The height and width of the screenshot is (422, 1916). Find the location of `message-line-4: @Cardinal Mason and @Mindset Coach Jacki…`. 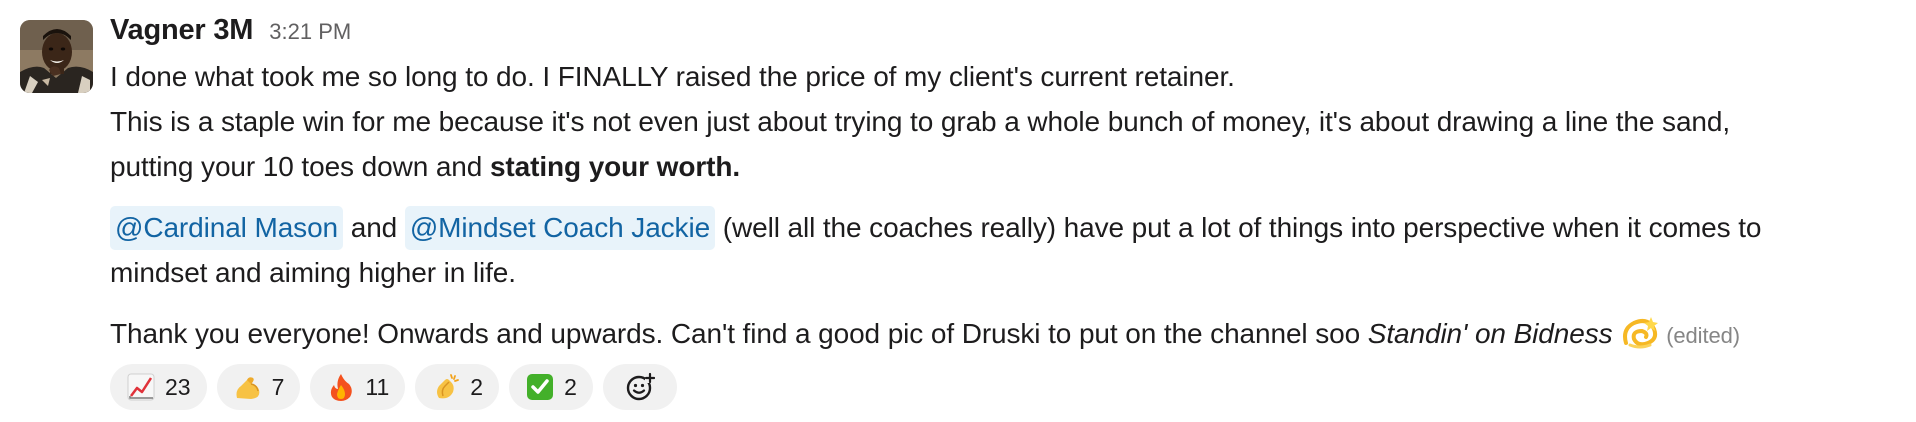

message-line-4: @Cardinal Mason and @Mindset Coach Jacki… is located at coordinates (1005, 227).